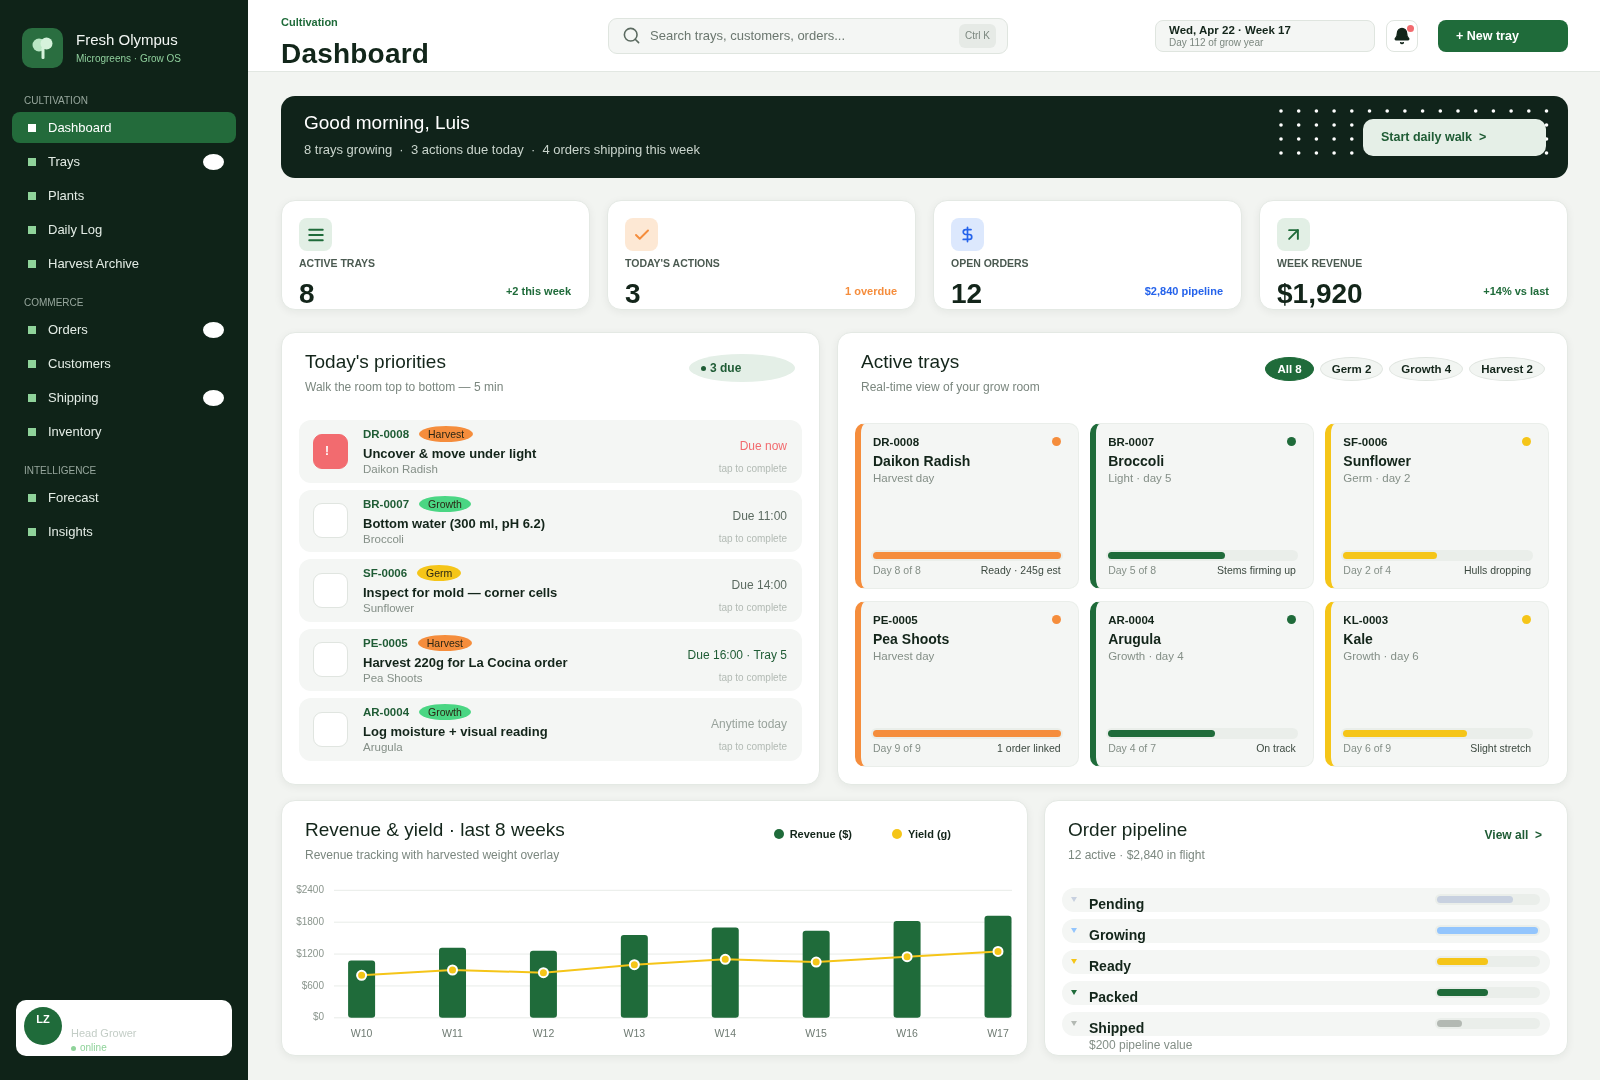  Describe the element at coordinates (1351, 369) in the screenshot. I see `filter-chip: Germ 2` at that location.